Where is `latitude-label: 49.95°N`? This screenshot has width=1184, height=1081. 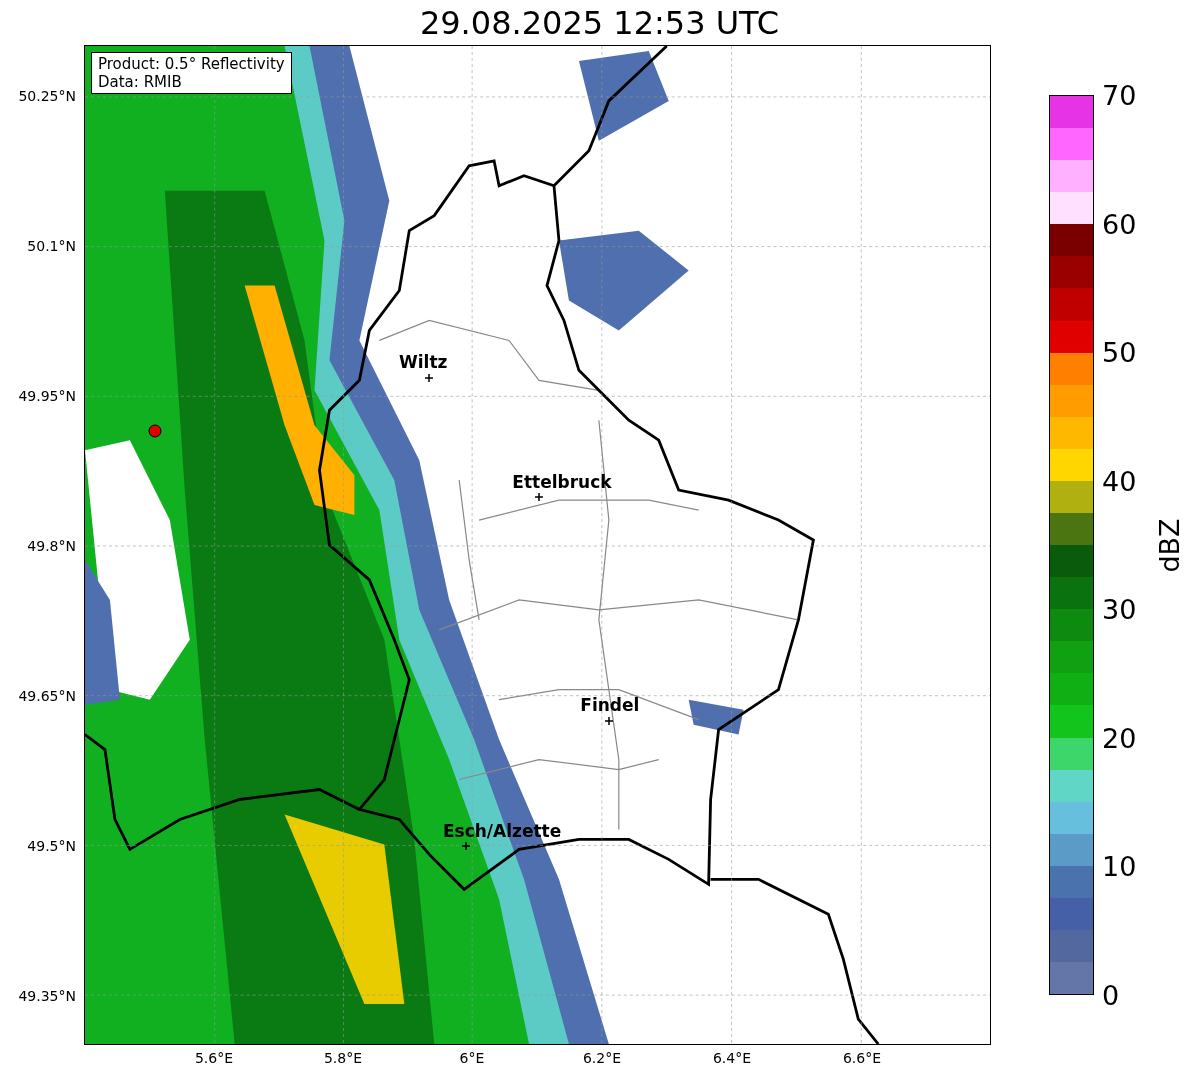
latitude-label: 49.95°N is located at coordinates (47, 396).